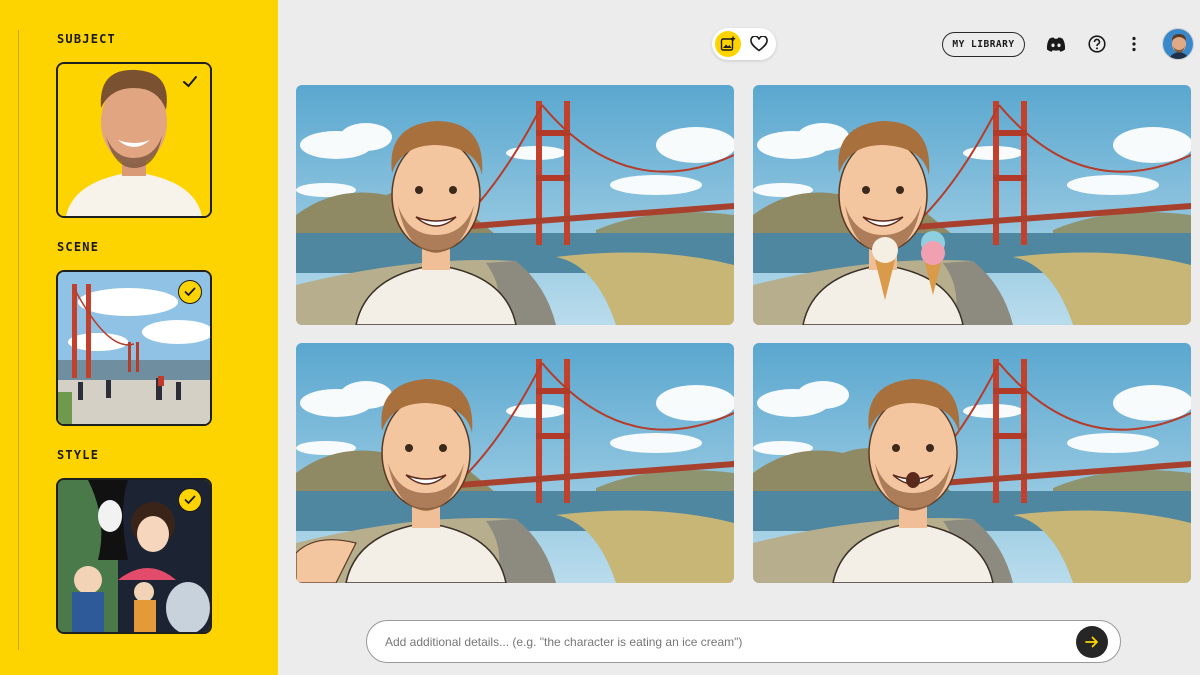  I want to click on discord-icon, so click(1056, 44).